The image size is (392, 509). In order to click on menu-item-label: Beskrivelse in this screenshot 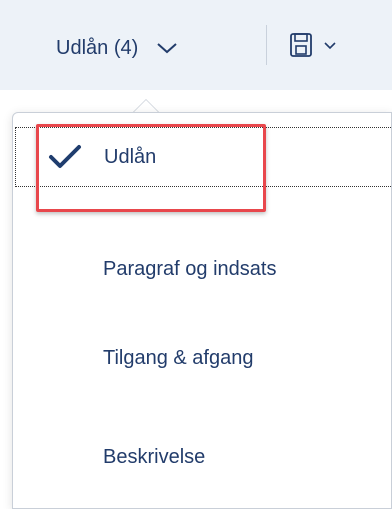, I will do `click(154, 456)`.